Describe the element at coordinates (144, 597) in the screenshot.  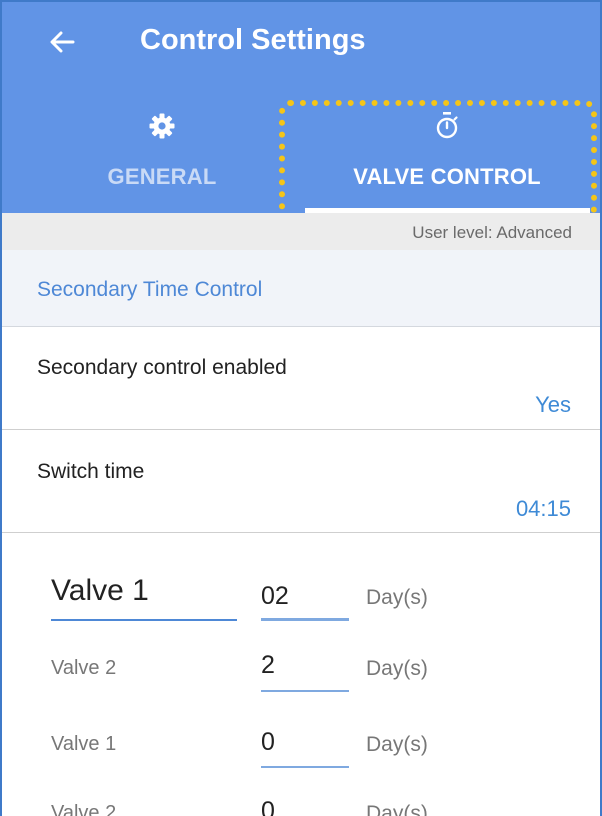
I see `valve-name-field: Valve 1` at that location.